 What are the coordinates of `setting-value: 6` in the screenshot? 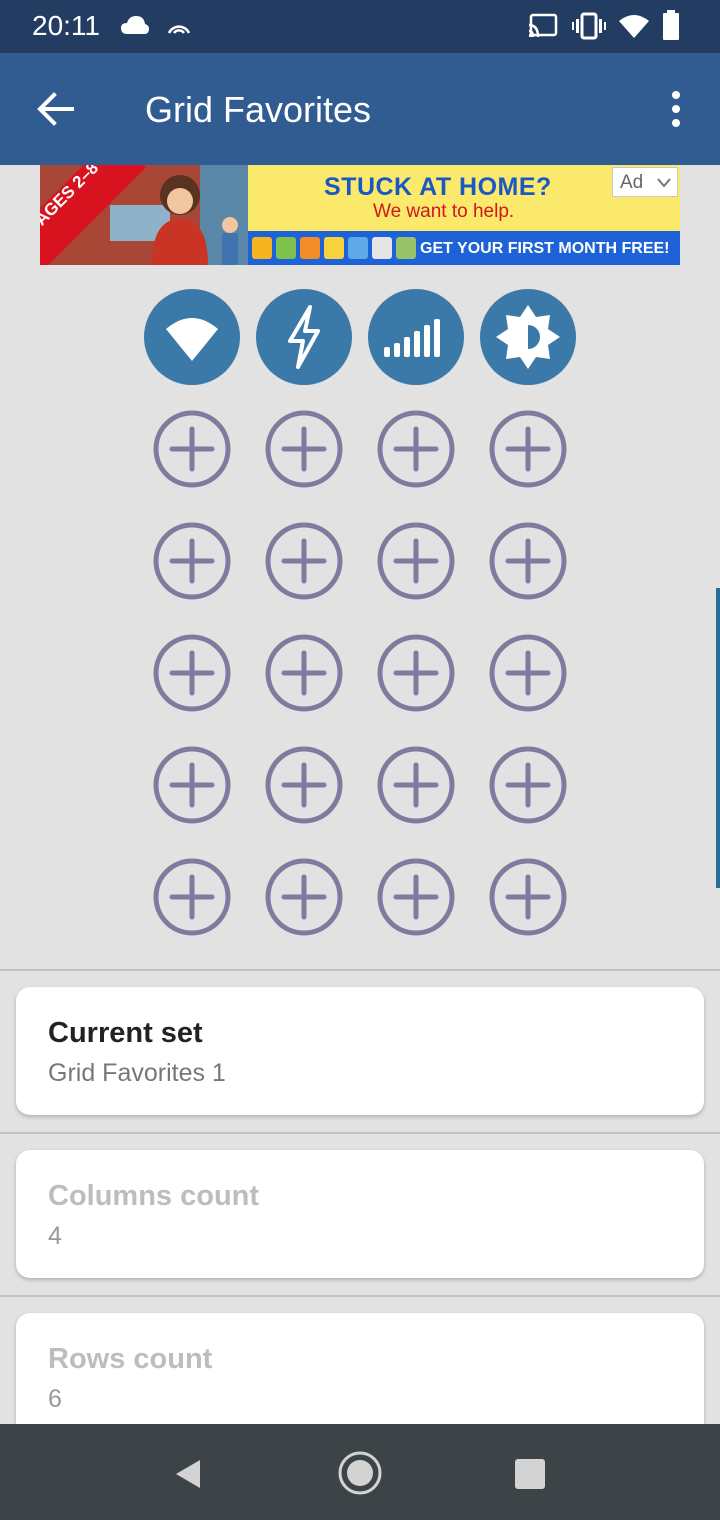 It's located at (55, 1399).